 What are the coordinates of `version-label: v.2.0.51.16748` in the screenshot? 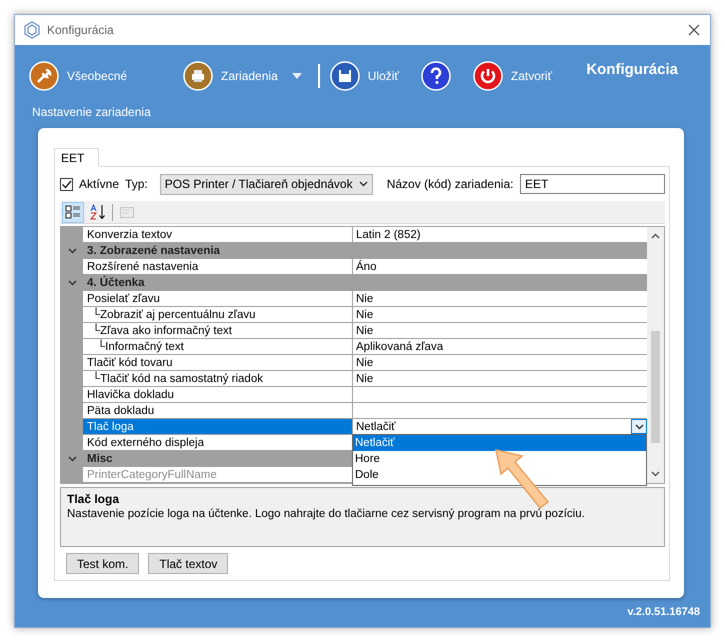 It's located at (664, 611).